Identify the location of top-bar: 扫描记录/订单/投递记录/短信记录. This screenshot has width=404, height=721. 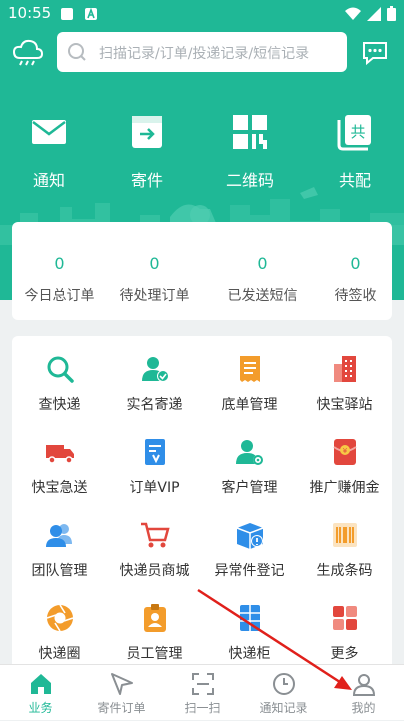
(202, 53).